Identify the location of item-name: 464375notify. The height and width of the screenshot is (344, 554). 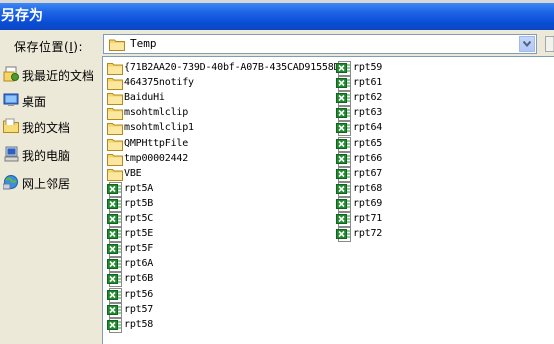
(159, 83).